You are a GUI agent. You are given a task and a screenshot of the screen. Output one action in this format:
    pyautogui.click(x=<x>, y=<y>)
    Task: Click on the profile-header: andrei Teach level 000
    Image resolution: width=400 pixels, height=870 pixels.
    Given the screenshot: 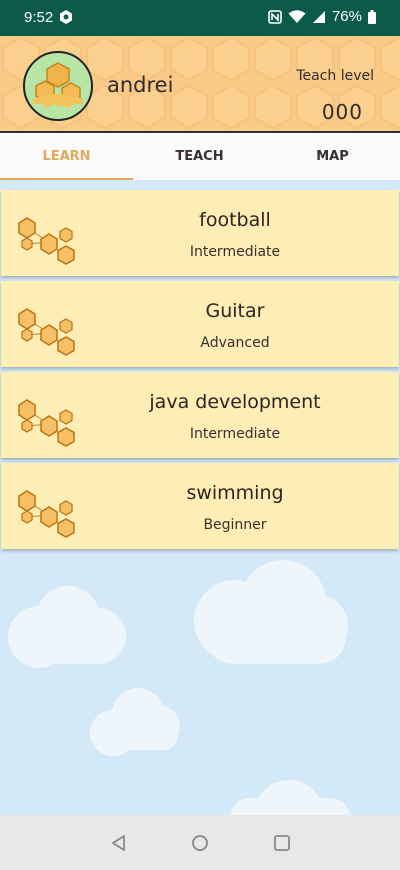 What is the action you would take?
    pyautogui.click(x=200, y=84)
    